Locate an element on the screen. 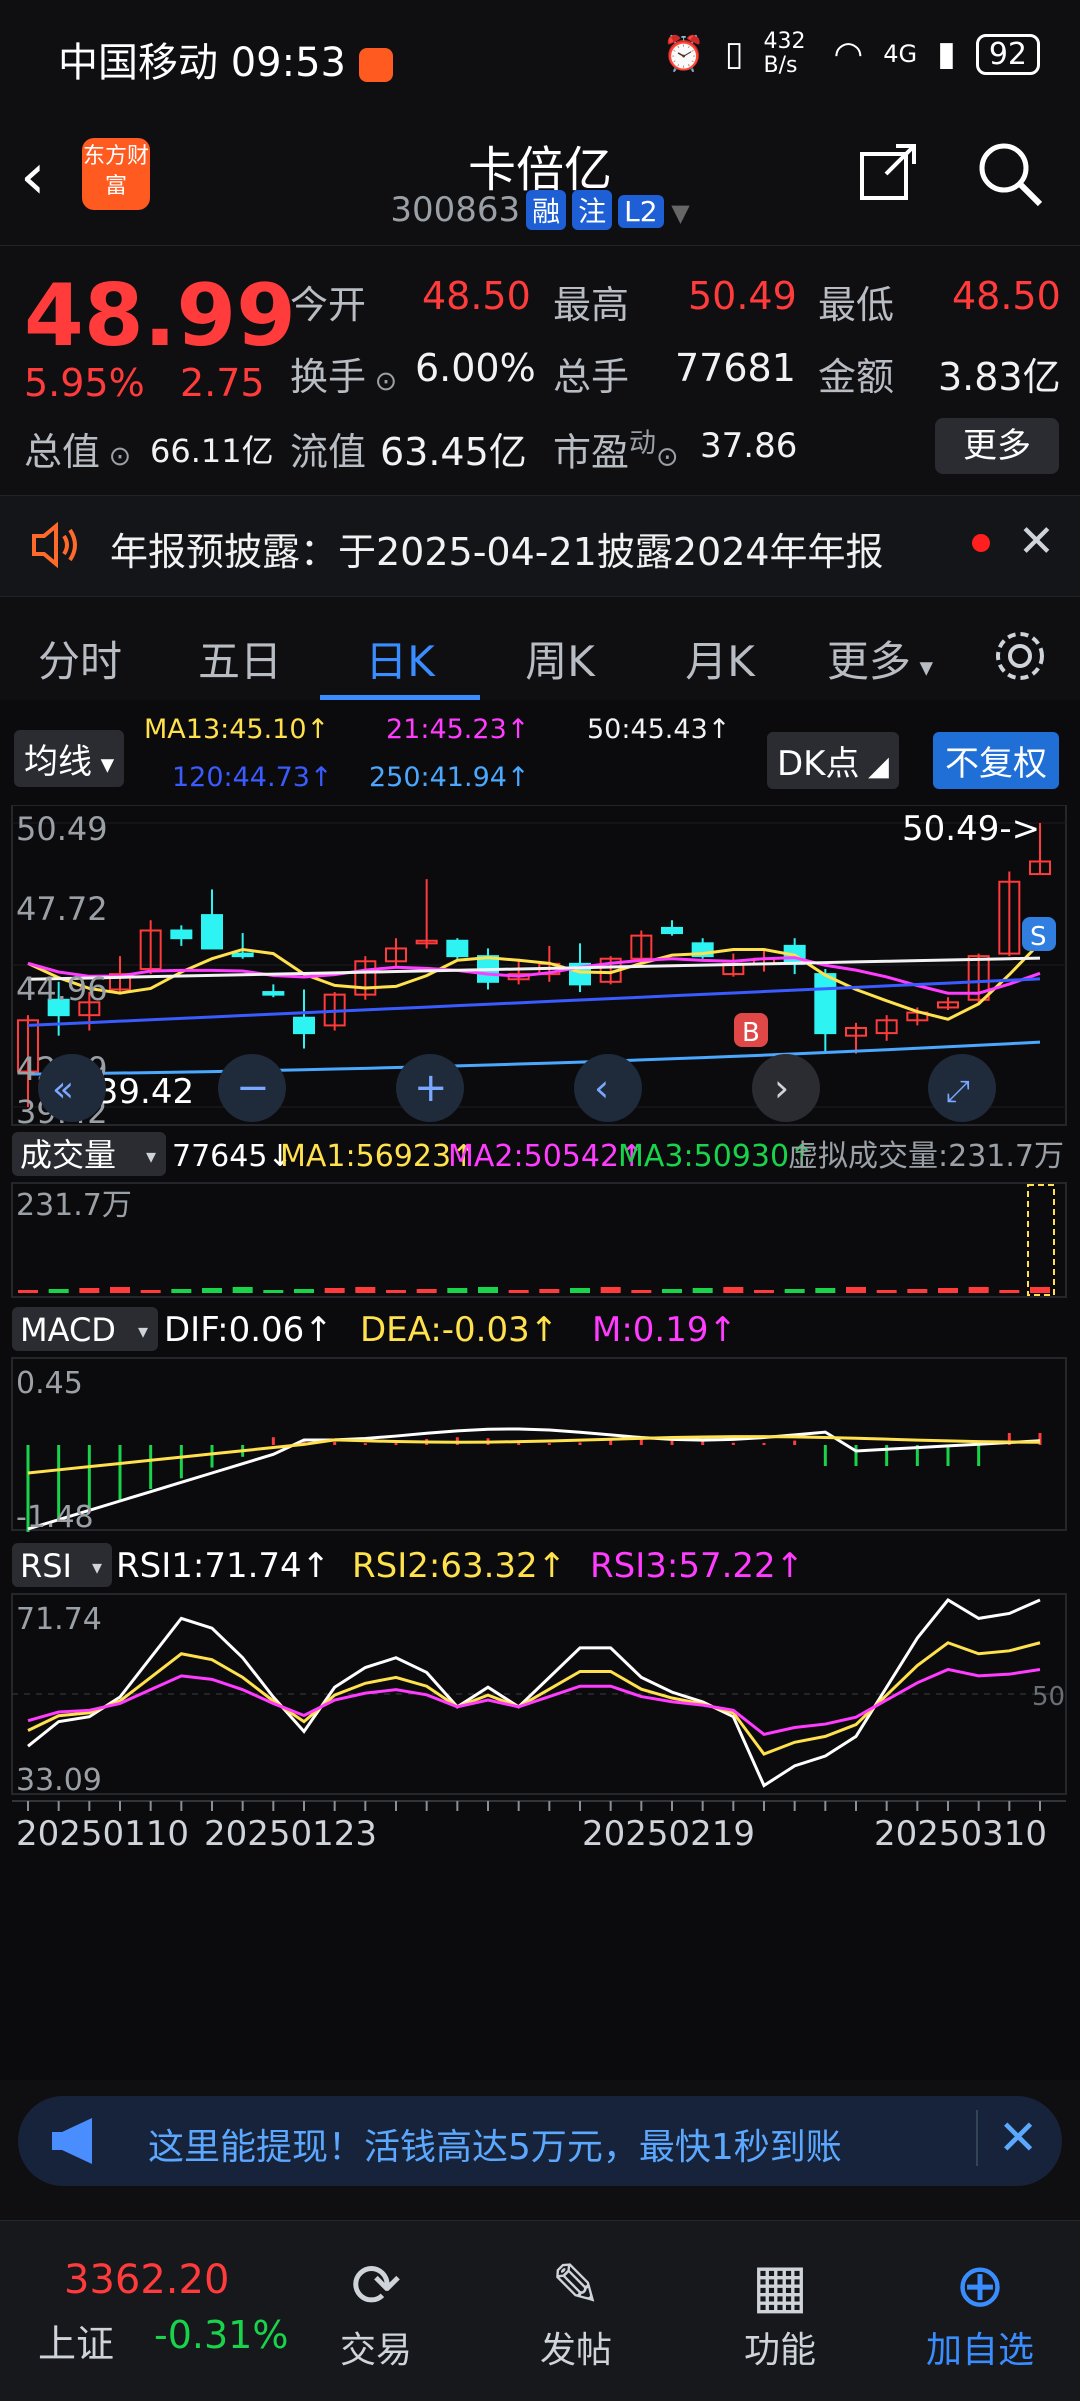 The image size is (1080, 2401). rsi-mid-label: 50 is located at coordinates (1048, 1697).